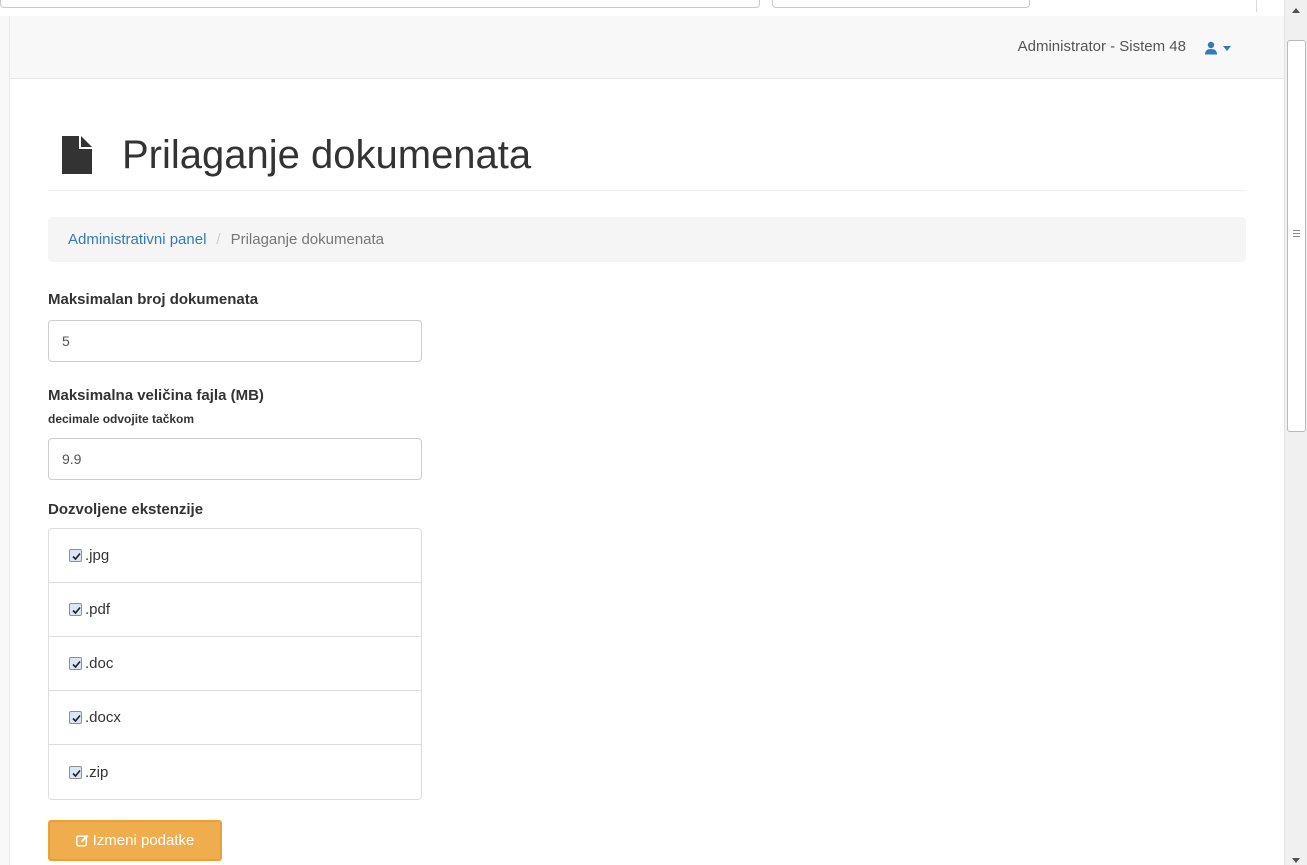 The width and height of the screenshot is (1307, 865). Describe the element at coordinates (647, 326) in the screenshot. I see `max-documents-group: Maksimalan broj dokumenata` at that location.